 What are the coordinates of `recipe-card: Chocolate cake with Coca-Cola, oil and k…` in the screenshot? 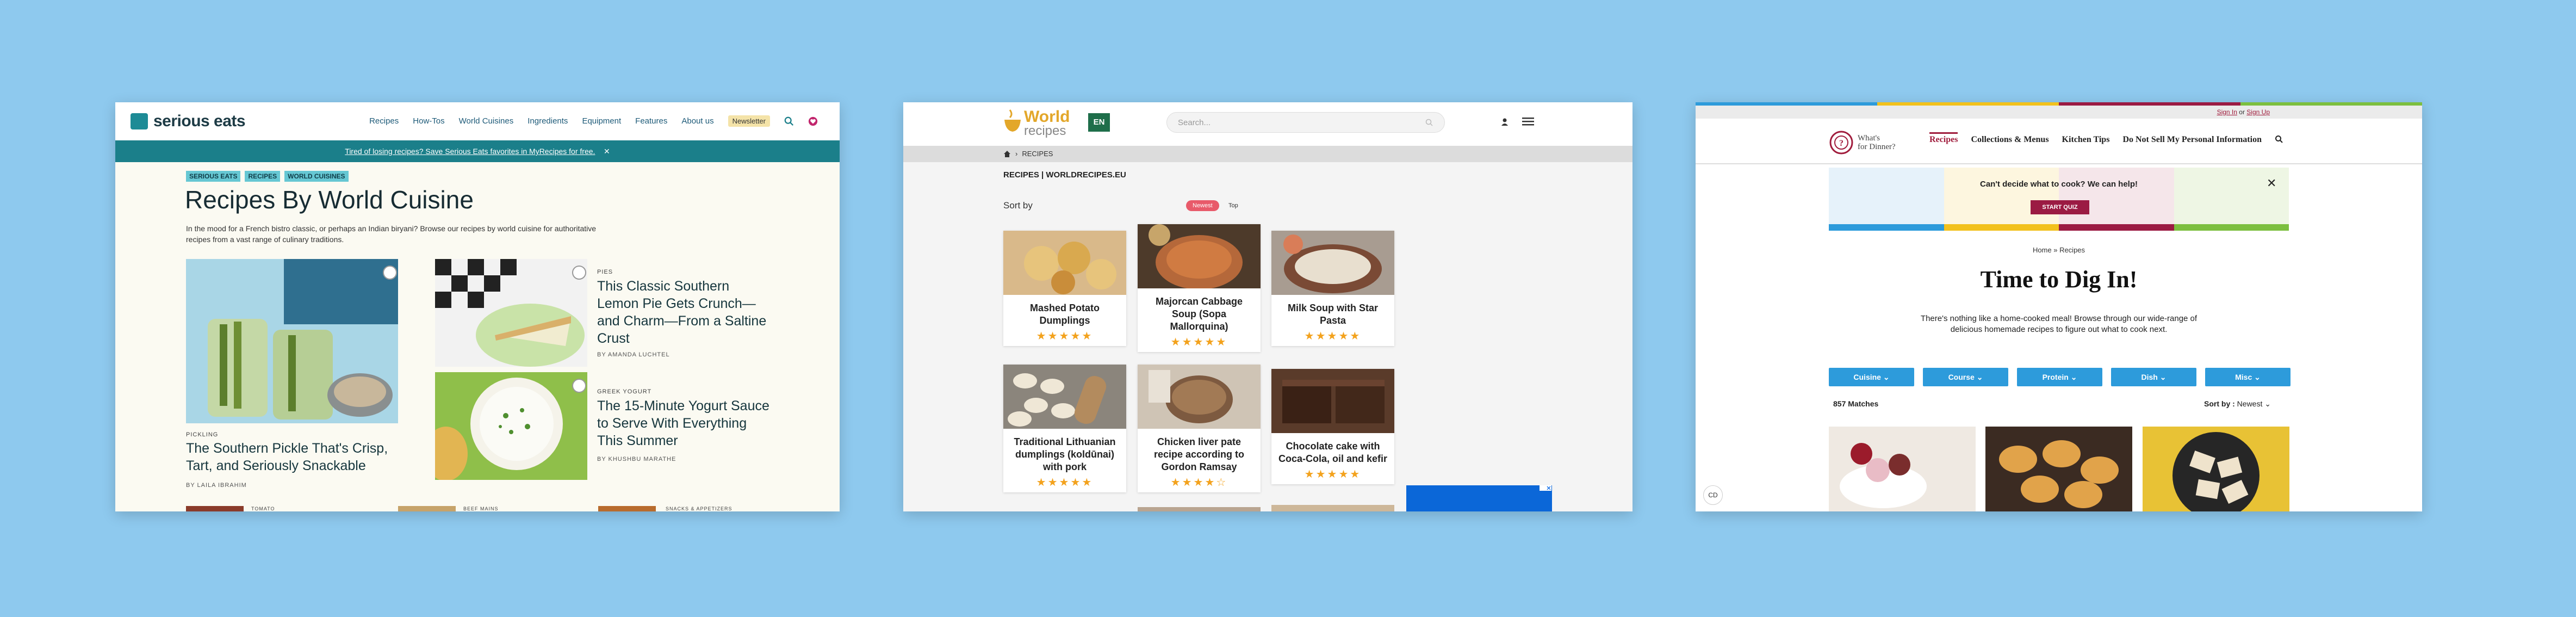 It's located at (1333, 427).